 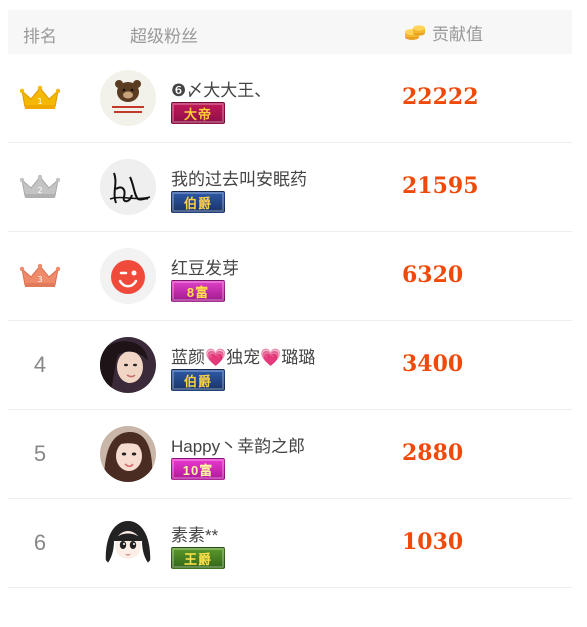 What do you see at coordinates (433, 453) in the screenshot?
I see `contribution-score: 2880` at bounding box center [433, 453].